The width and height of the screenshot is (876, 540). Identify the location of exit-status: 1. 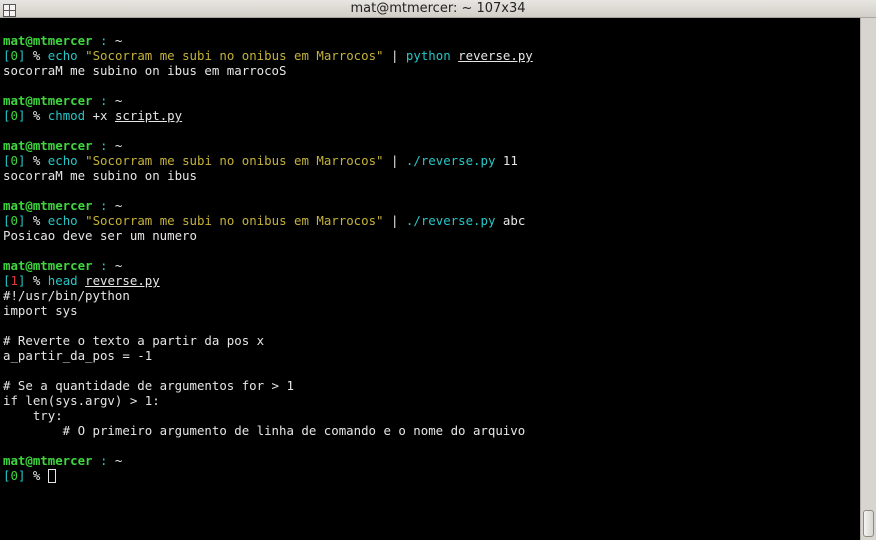
(14, 280).